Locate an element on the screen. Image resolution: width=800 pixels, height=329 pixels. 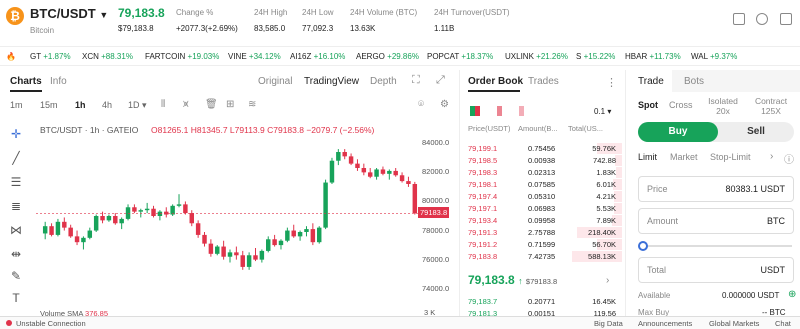
ask-amount: 7.42735 is located at coordinates (542, 256).